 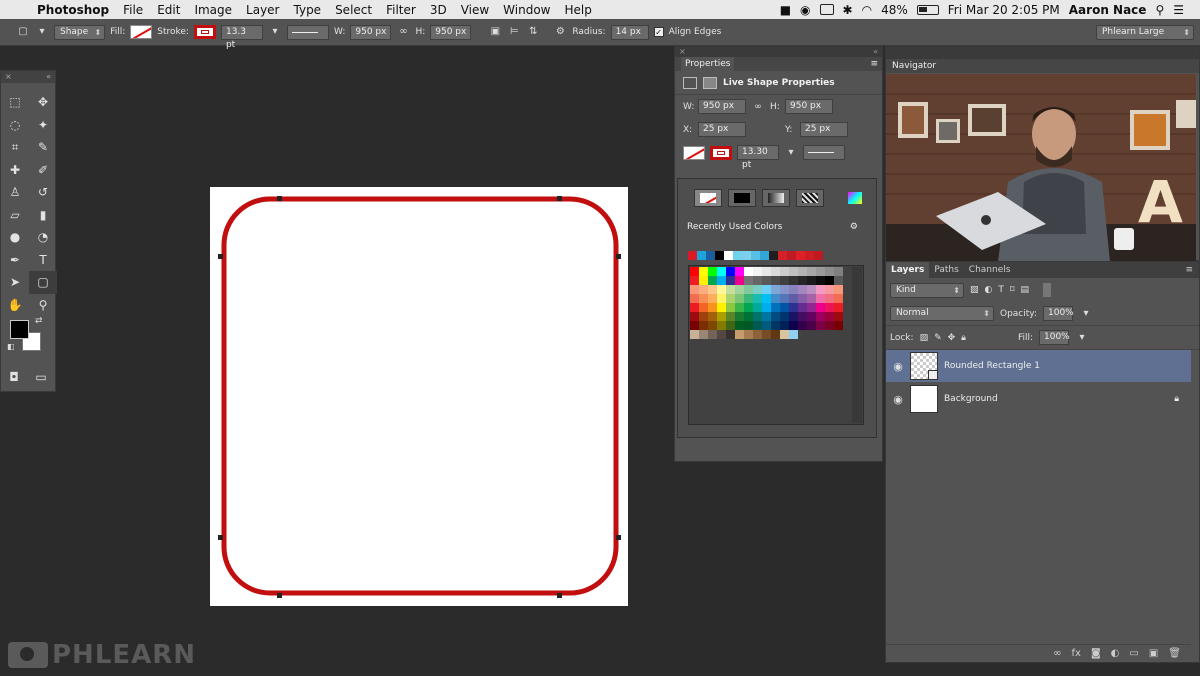 What do you see at coordinates (241, 37) in the screenshot?
I see `stroke-width-field: 13.3 pt` at bounding box center [241, 37].